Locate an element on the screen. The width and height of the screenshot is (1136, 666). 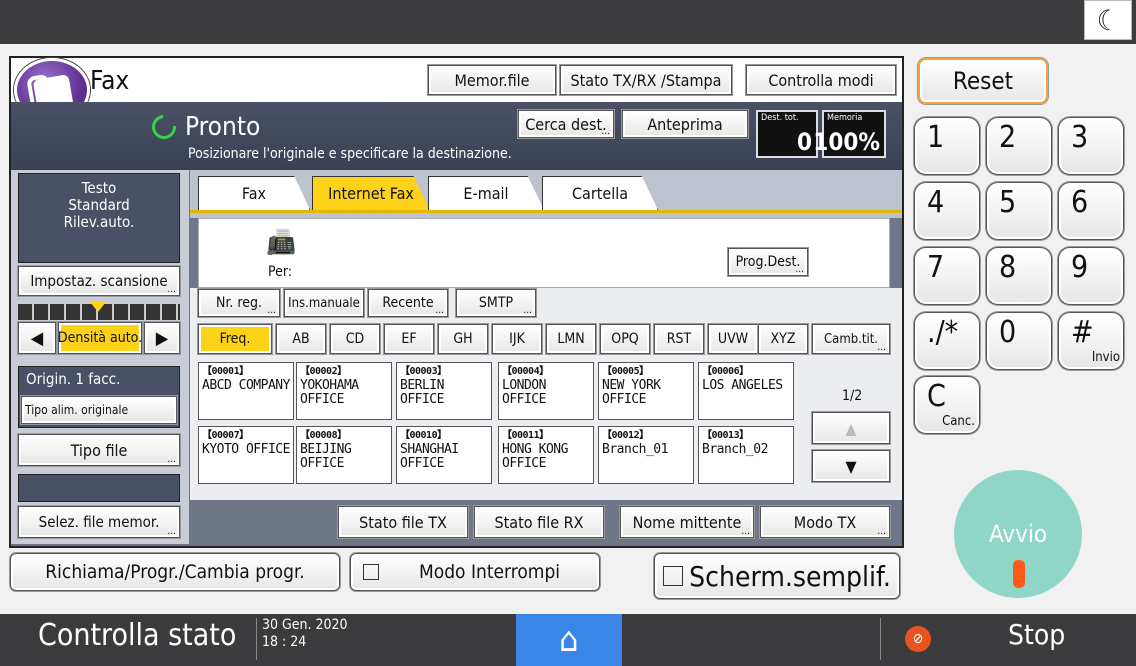
list-item: 【00013】 Branch_02 is located at coordinates (746, 455).